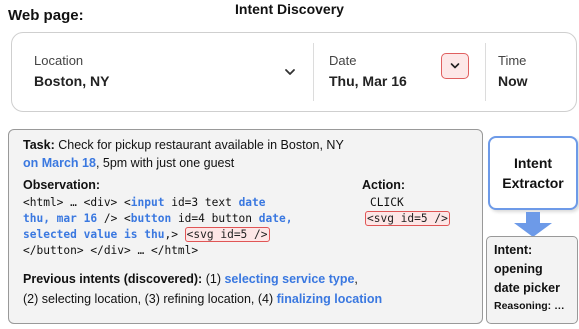 The height and width of the screenshot is (329, 579). Describe the element at coordinates (275, 218) in the screenshot. I see `code-keyword: date,` at that location.